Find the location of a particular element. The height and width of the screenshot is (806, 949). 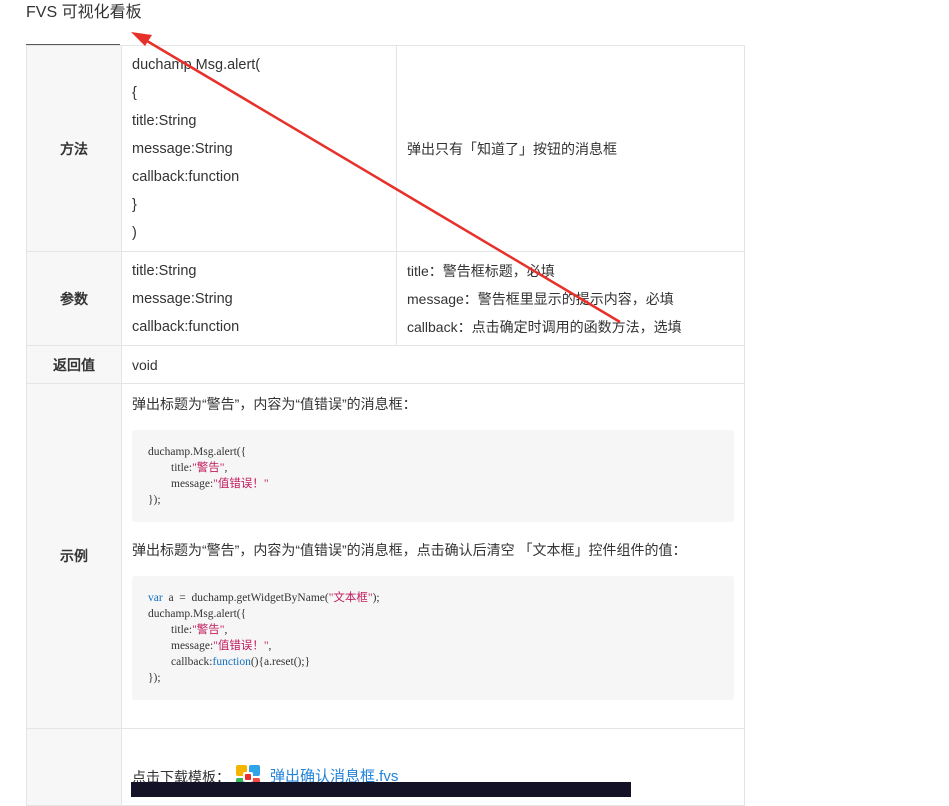

page-title: FVS 可视化看板 is located at coordinates (84, 12).